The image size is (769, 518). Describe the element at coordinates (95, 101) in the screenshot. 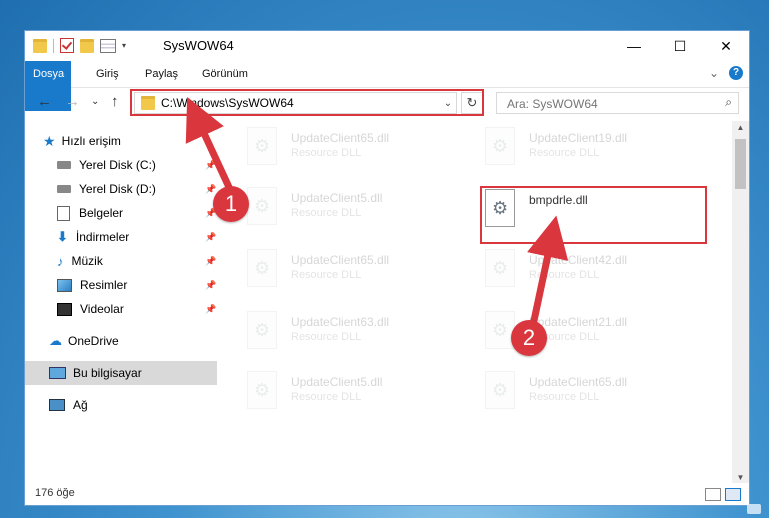

I see `recent-locations-button: ⌄` at that location.